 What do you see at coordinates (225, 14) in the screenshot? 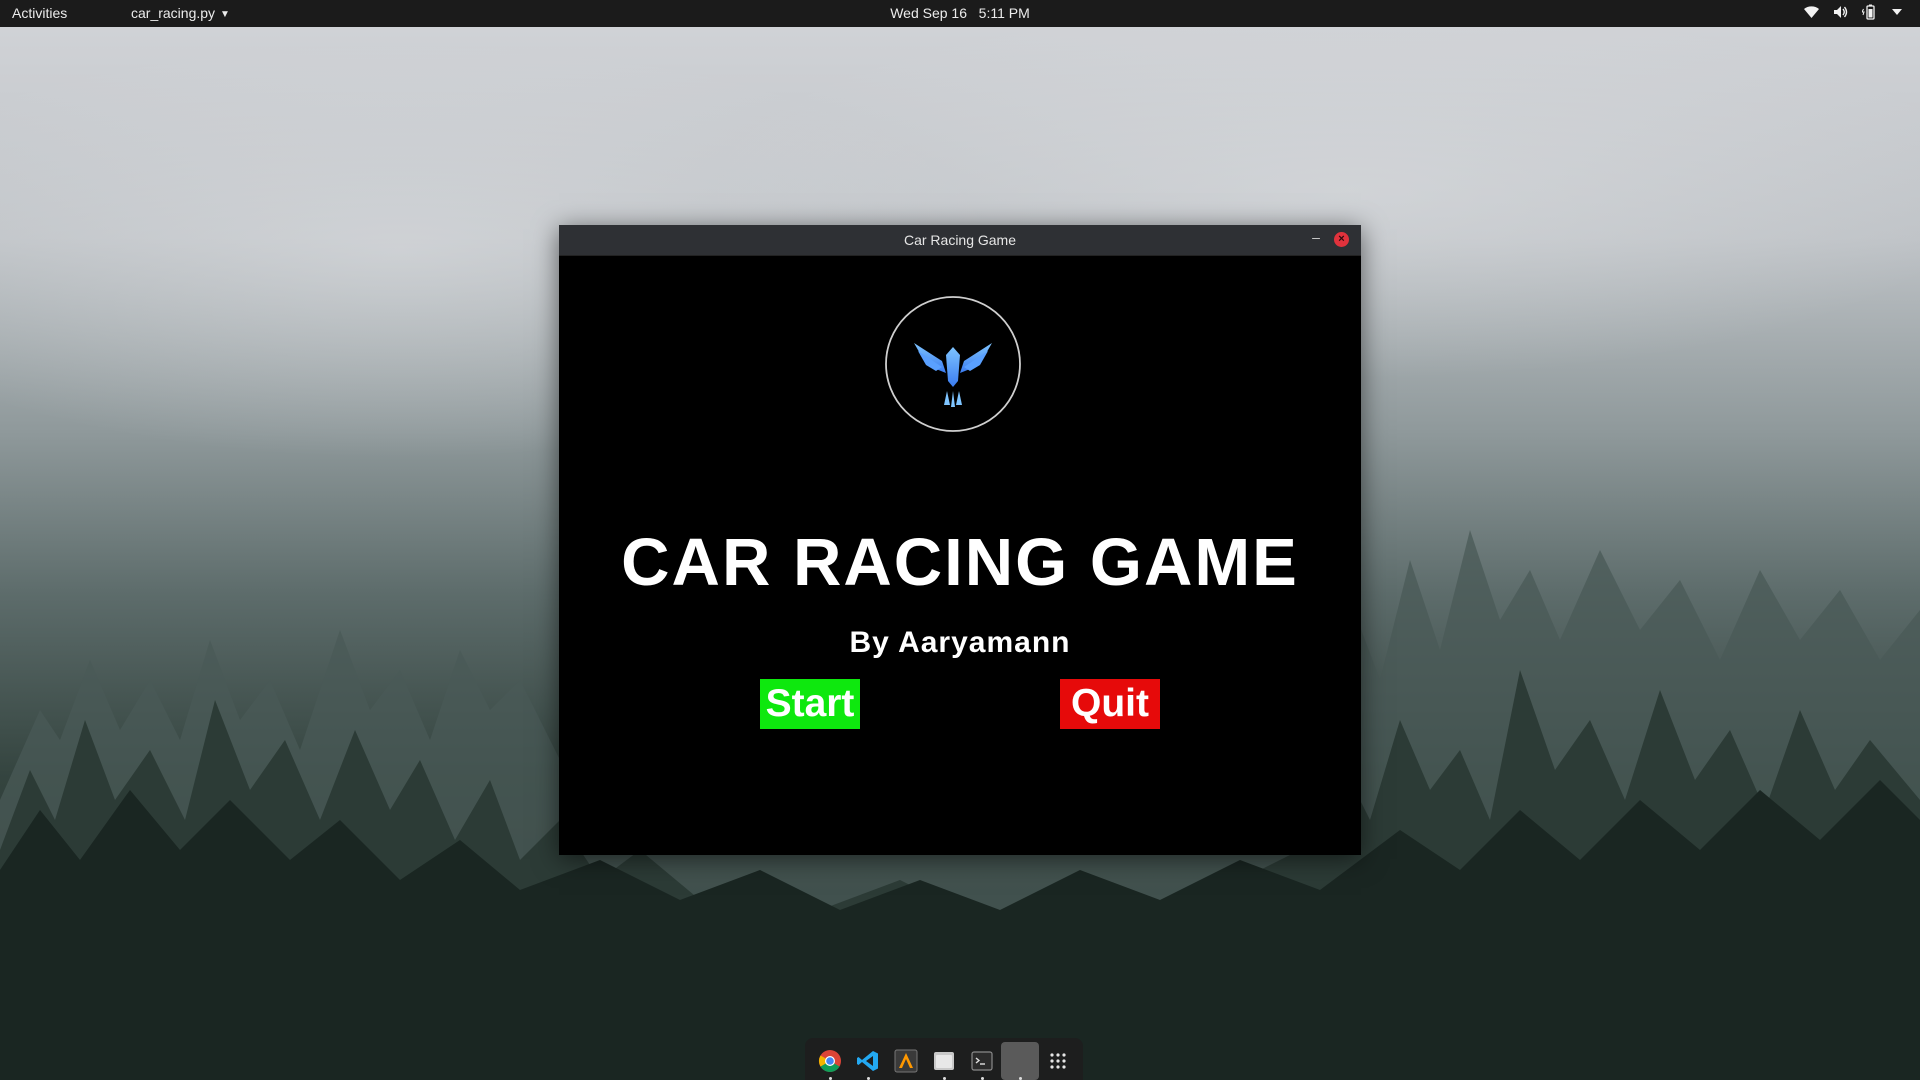
I see `chevron-down-icon: ▼` at bounding box center [225, 14].